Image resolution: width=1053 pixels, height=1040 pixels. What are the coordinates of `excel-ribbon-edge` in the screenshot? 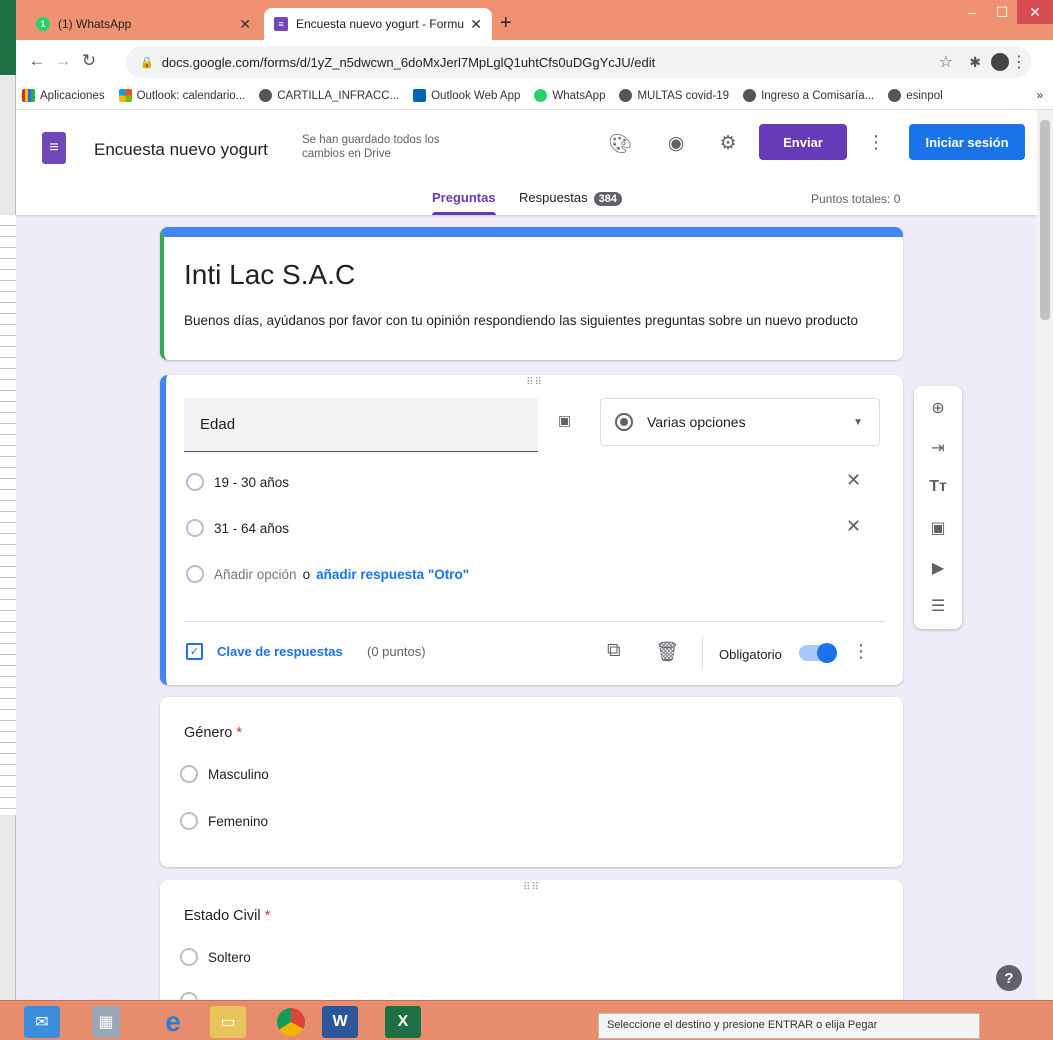 It's located at (8, 37).